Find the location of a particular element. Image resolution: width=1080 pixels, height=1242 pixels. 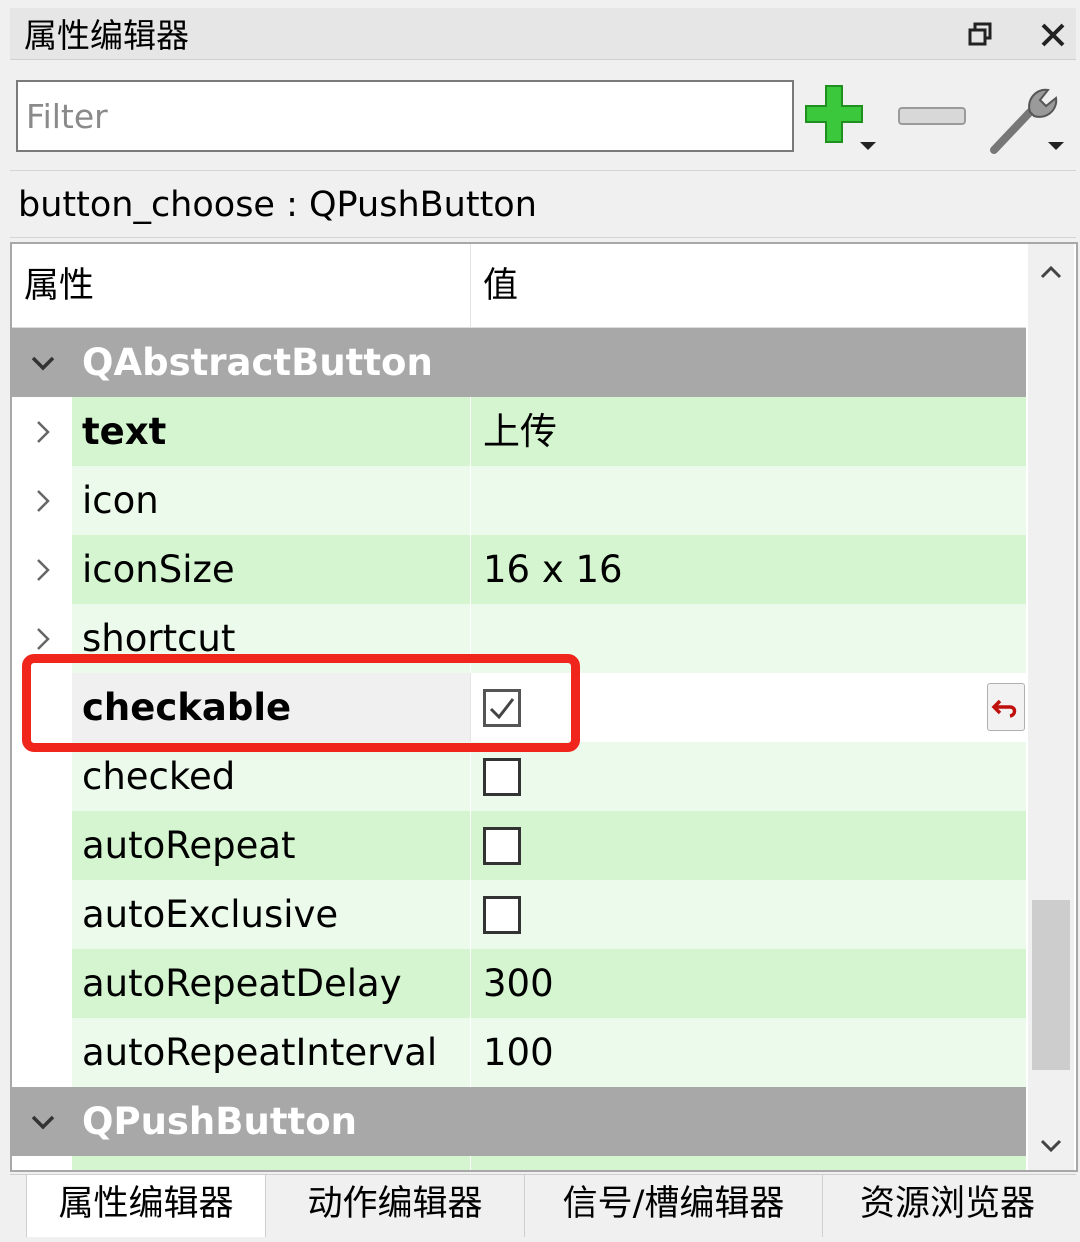

property-row-autorepeatdelay: autoRepeatDelay 300 is located at coordinates (519, 983).